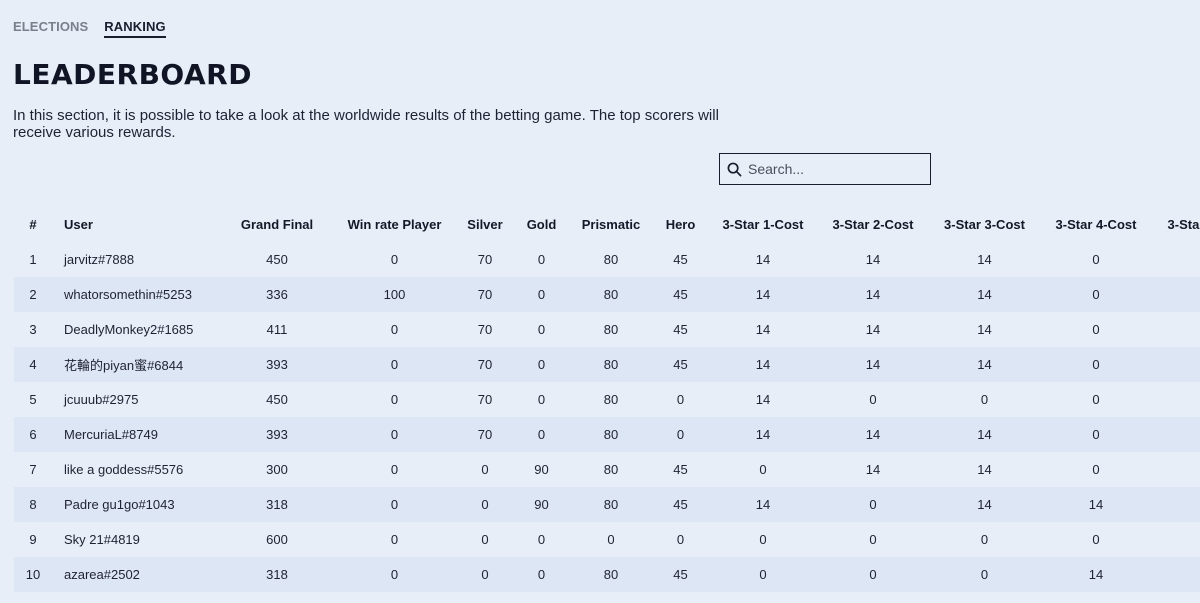 This screenshot has width=1200, height=603. I want to click on cell-user: DeadlyMonkey2#1685, so click(129, 329).